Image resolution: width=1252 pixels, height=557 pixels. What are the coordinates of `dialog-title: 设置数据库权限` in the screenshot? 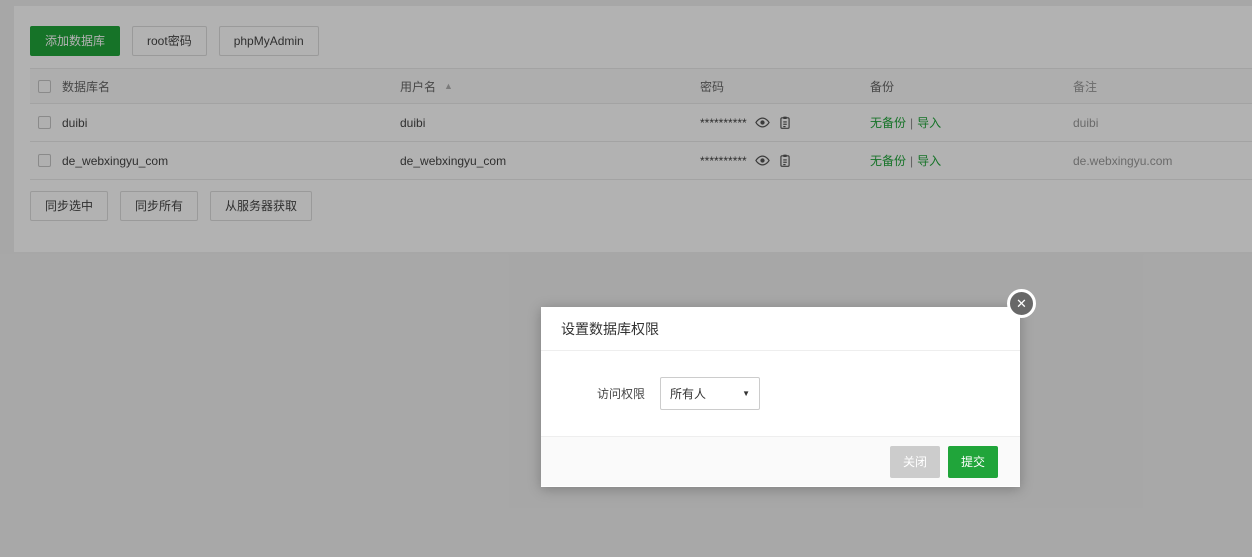 It's located at (780, 329).